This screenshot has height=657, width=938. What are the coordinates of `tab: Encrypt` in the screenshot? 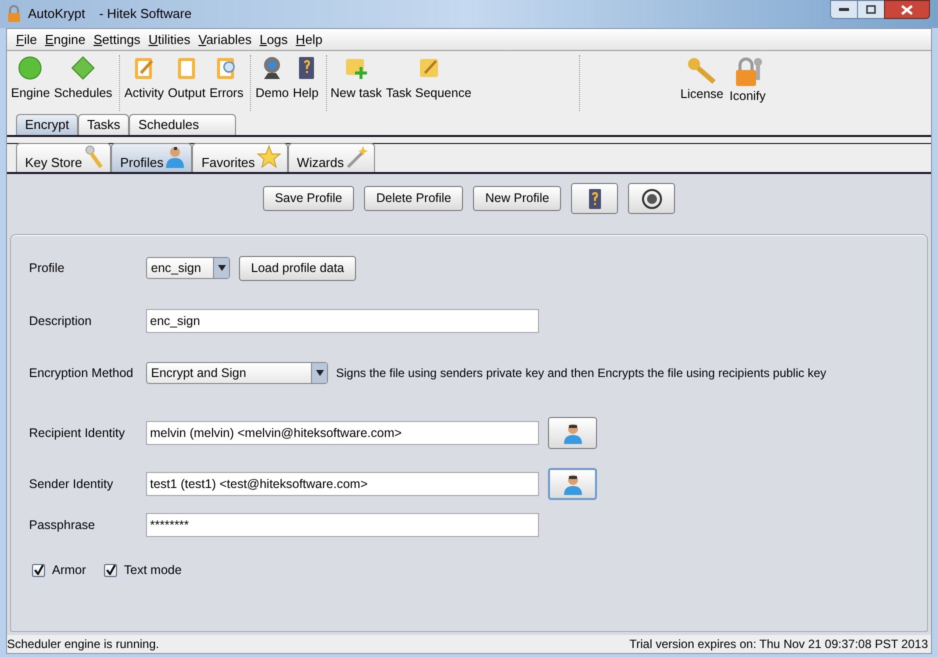 It's located at (47, 124).